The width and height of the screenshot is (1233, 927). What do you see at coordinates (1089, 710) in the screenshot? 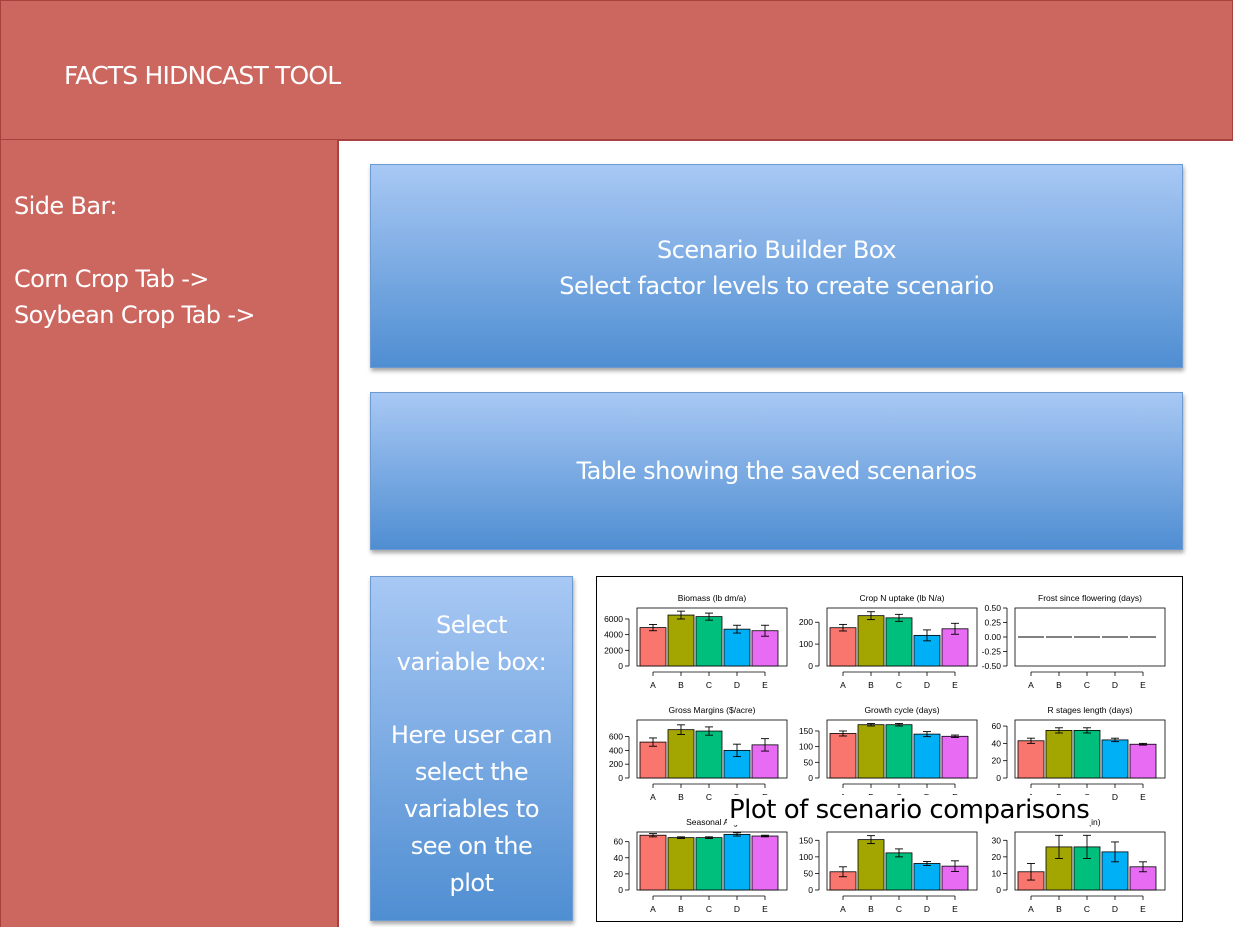
I see `chart-title: R stages length (days)` at bounding box center [1089, 710].